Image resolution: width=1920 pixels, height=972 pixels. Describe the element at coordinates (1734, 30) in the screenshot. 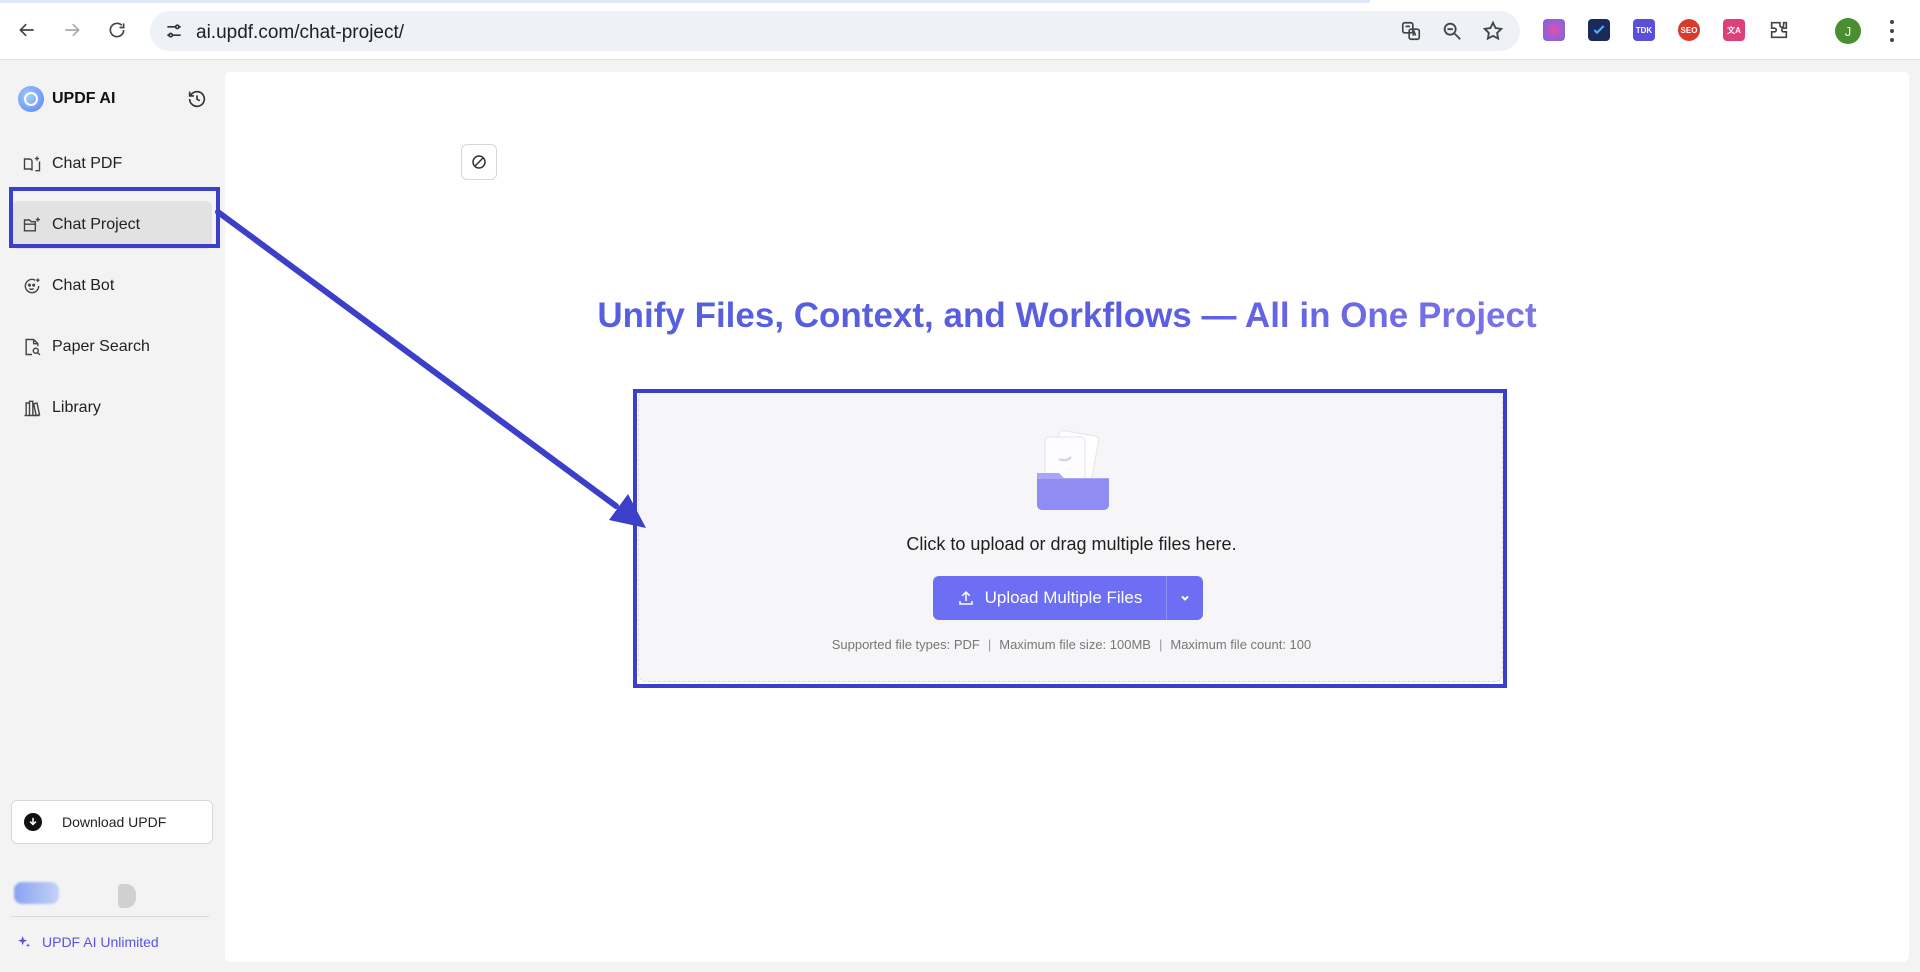

I see `translate-ext-icon: 文A` at that location.